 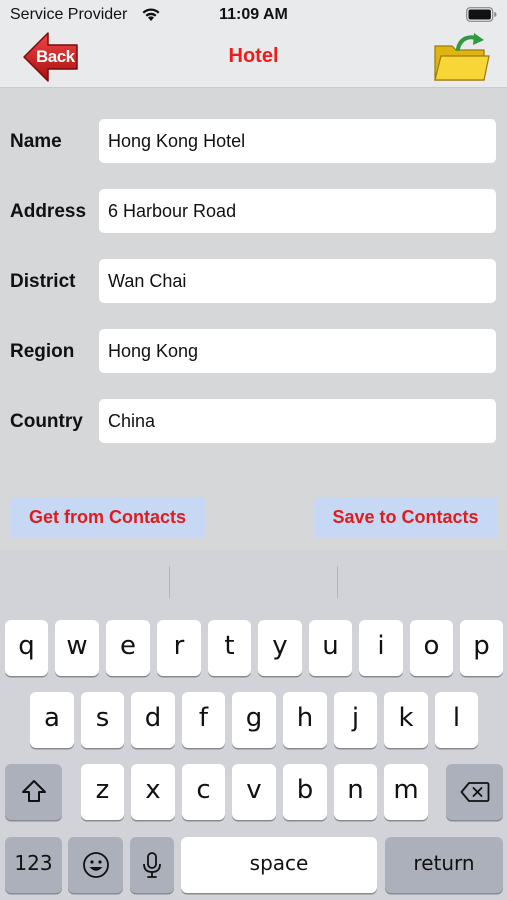 What do you see at coordinates (279, 865) in the screenshot?
I see `space-key: space` at bounding box center [279, 865].